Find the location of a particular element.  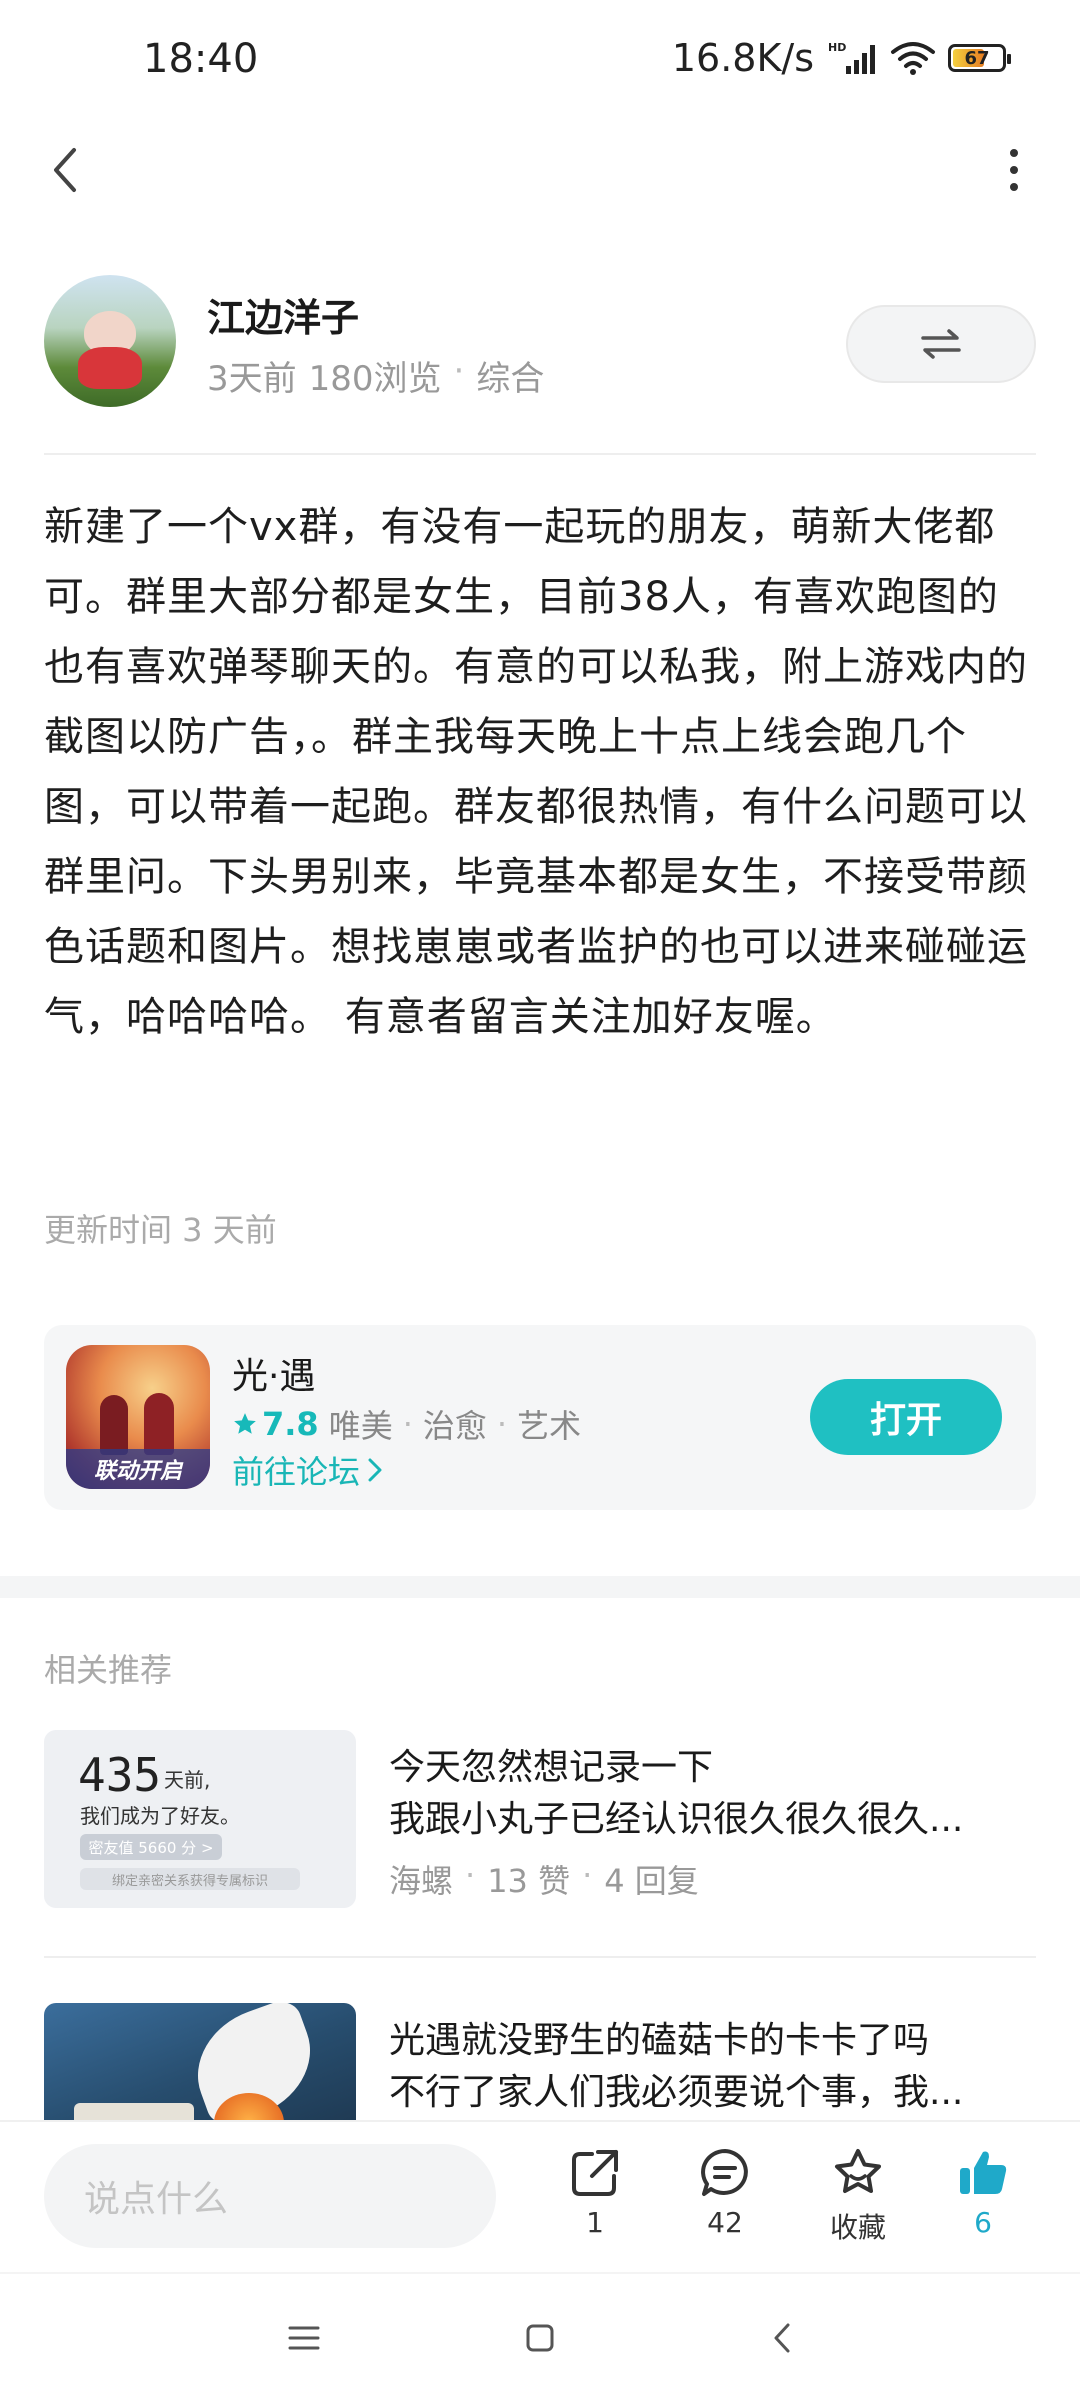

chevron-left-icon is located at coordinates (65, 170).